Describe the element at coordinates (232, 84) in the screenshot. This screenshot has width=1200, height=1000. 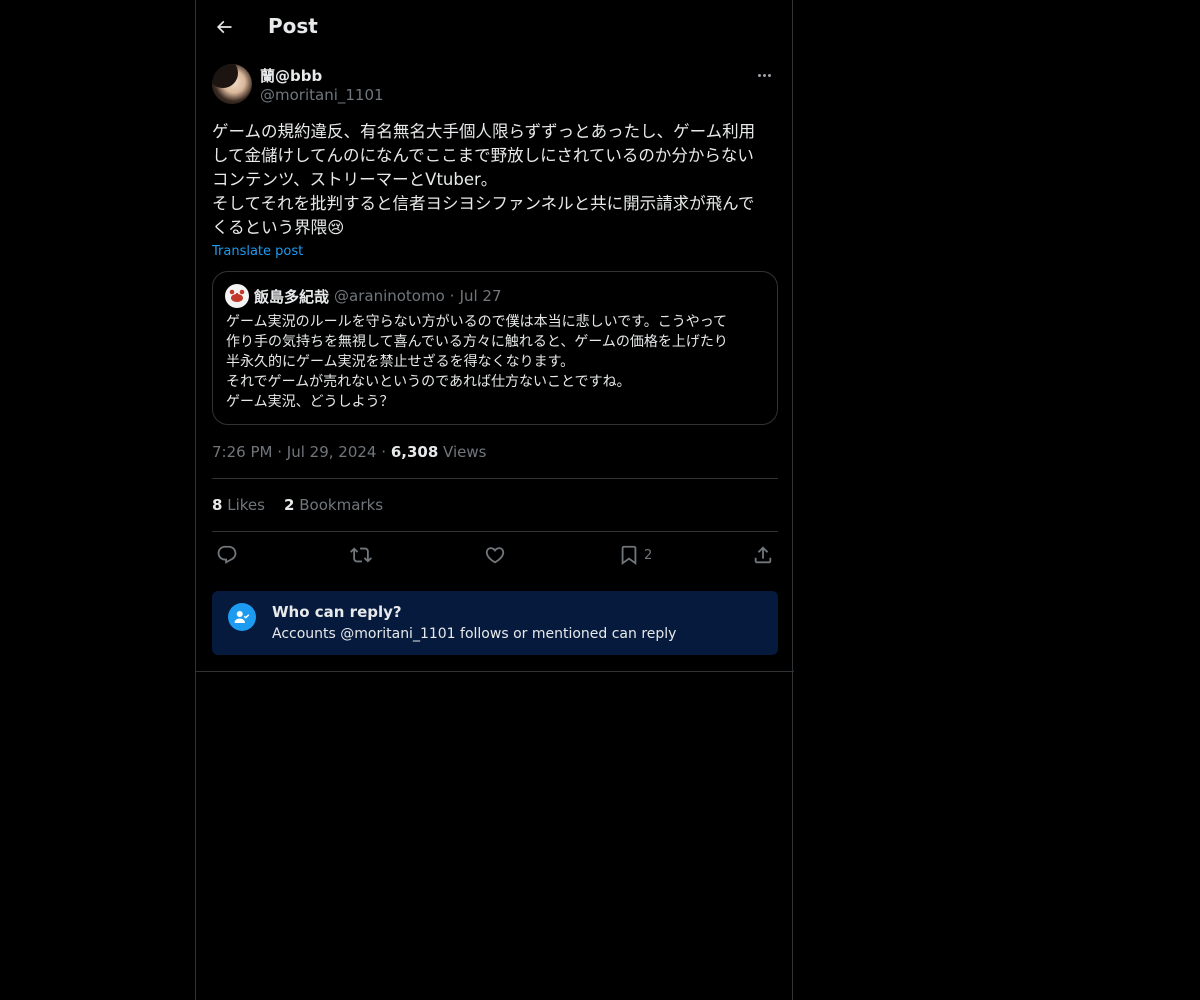
I see `avatar` at that location.